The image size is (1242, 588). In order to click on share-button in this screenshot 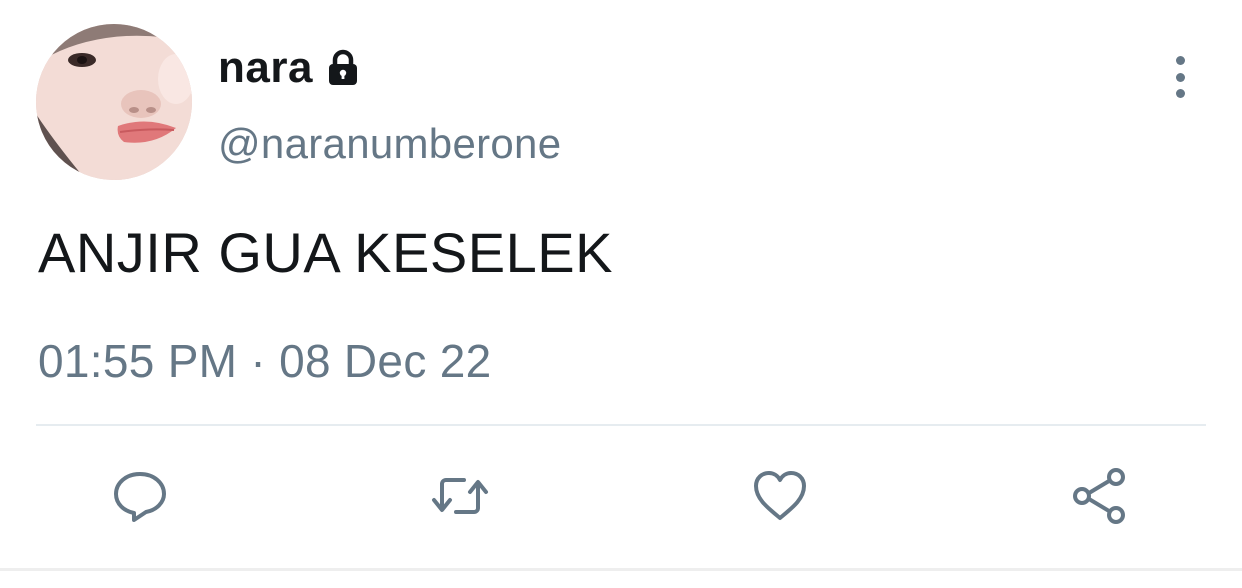, I will do `click(1100, 496)`.